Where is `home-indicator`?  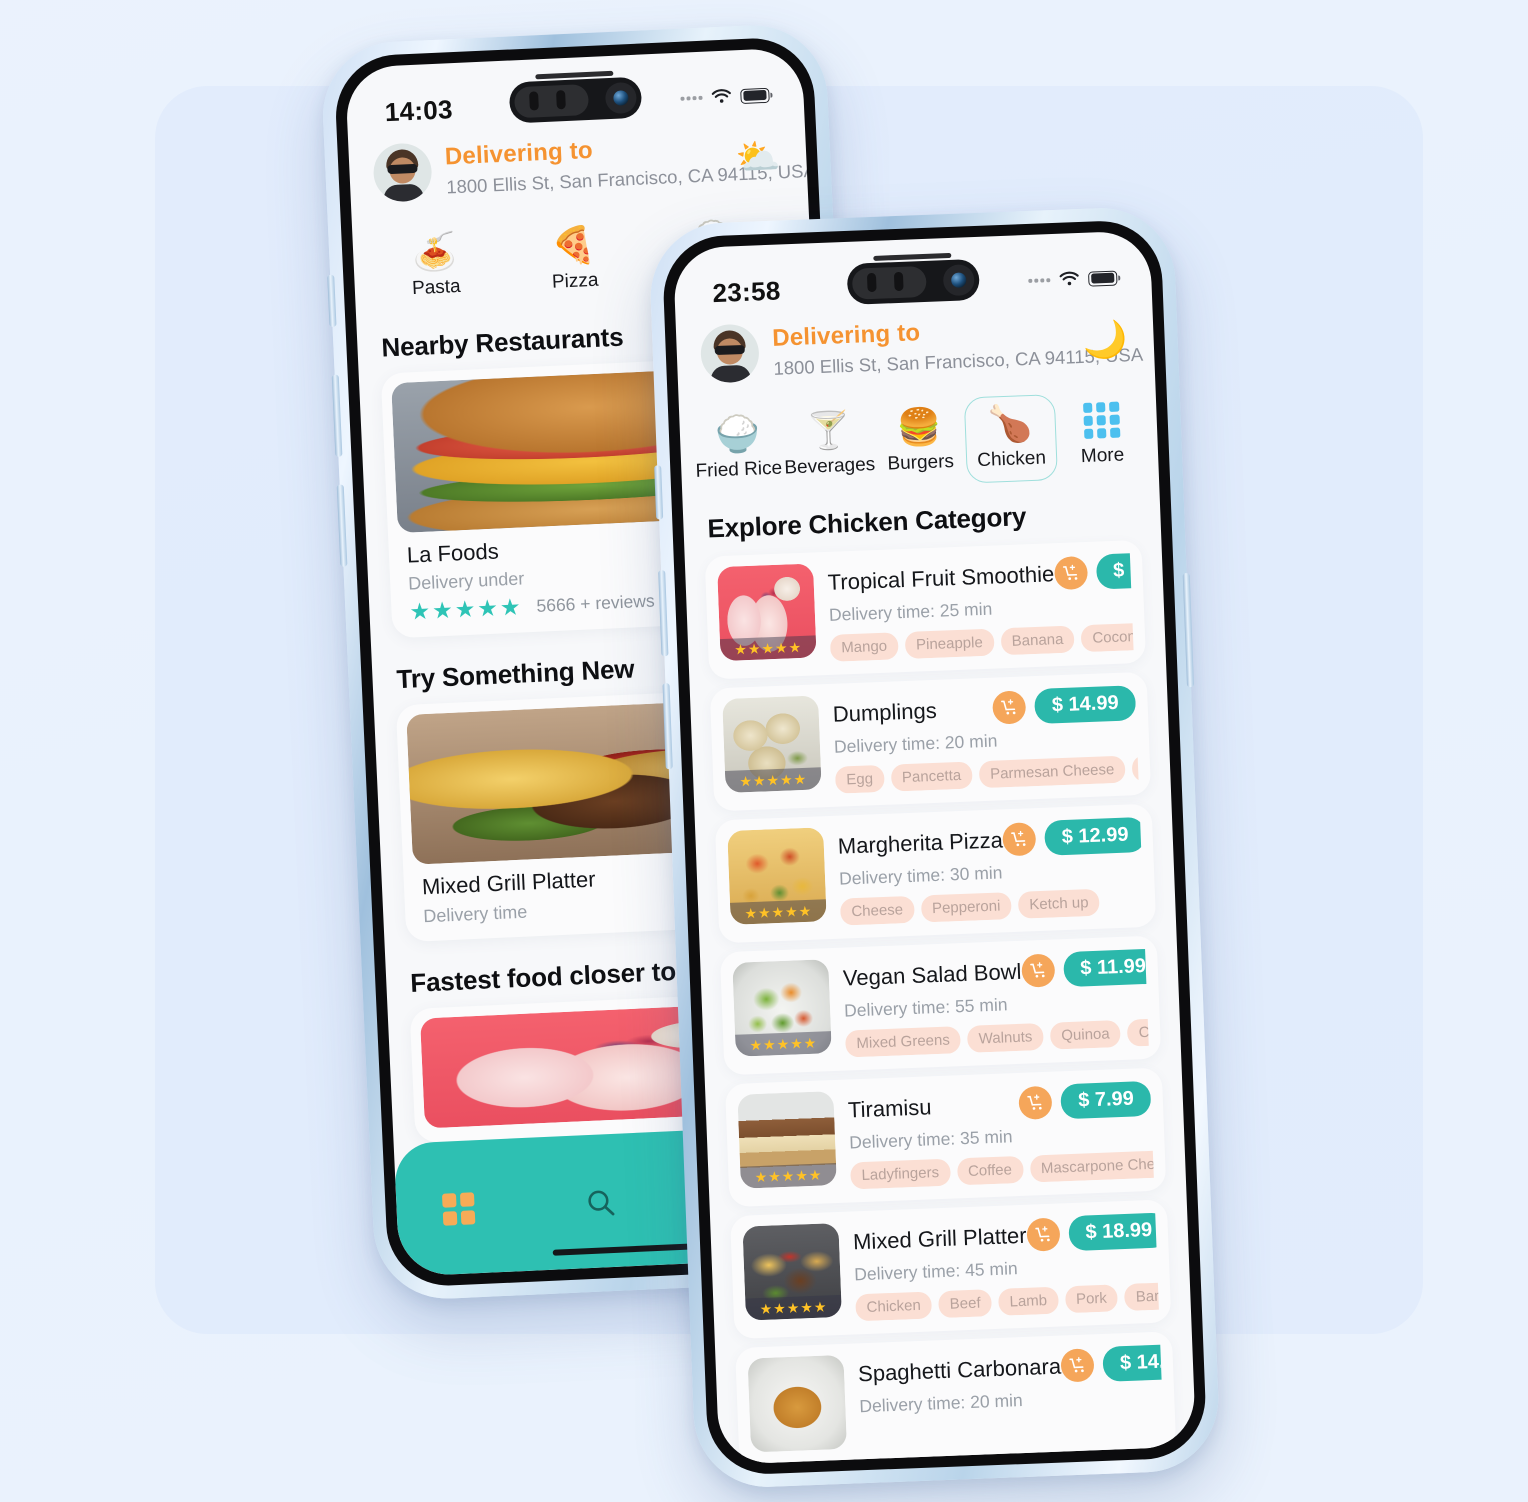
home-indicator is located at coordinates (627, 1249).